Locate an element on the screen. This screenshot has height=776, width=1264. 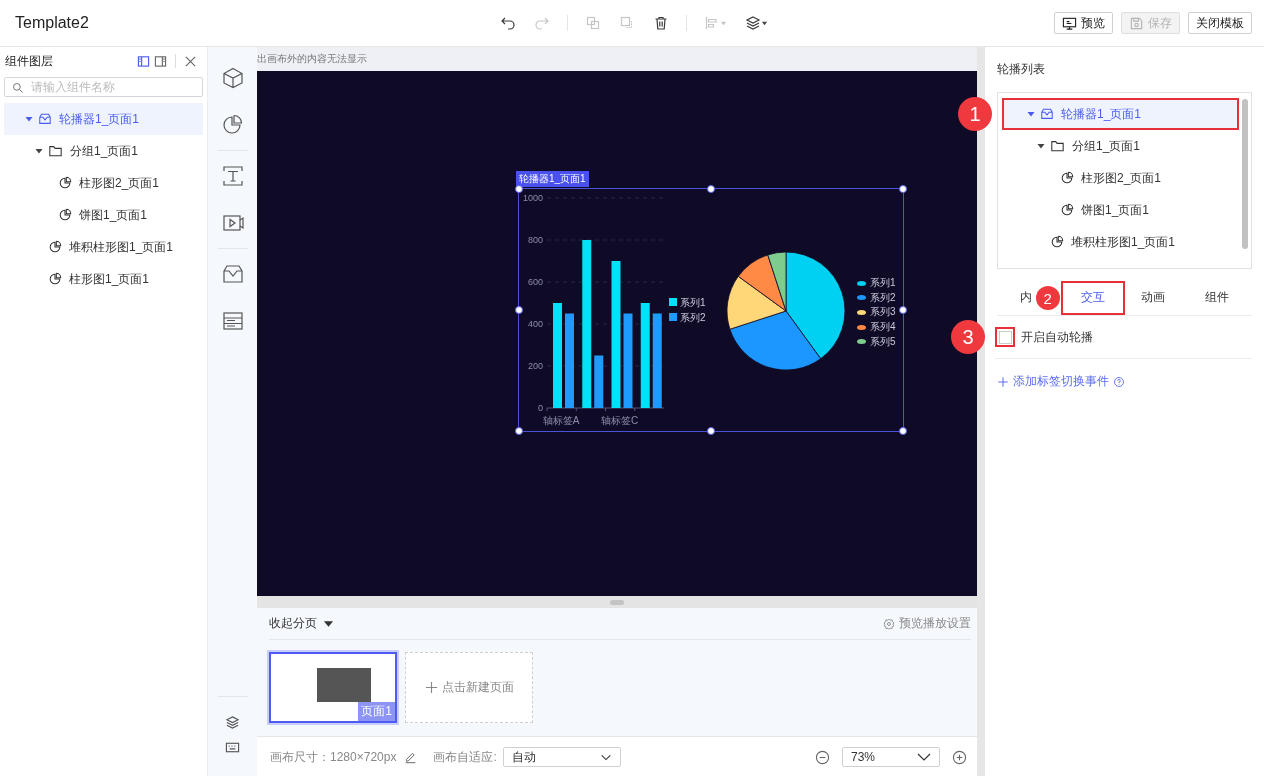
help-icon is located at coordinates (1119, 381).